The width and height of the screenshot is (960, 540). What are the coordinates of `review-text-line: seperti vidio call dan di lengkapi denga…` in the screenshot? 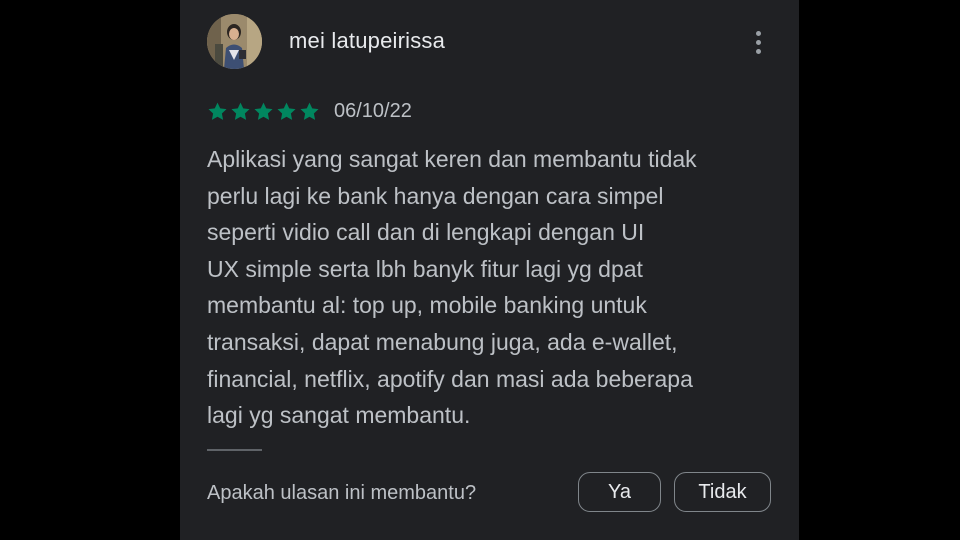 It's located at (426, 232).